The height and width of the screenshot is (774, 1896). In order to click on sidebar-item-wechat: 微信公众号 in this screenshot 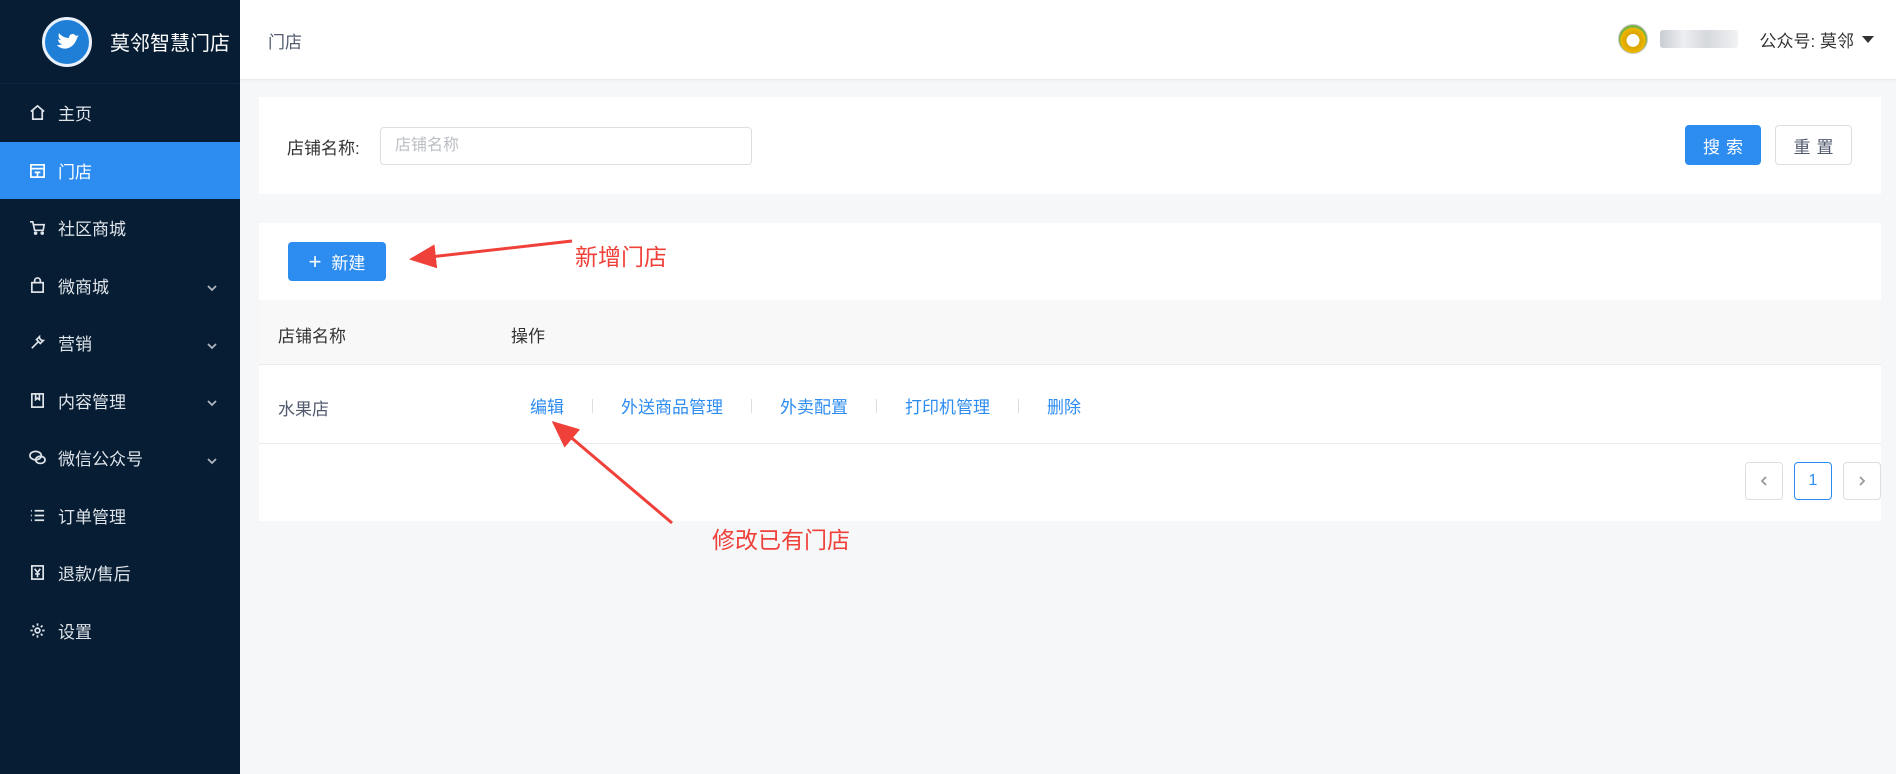, I will do `click(120, 458)`.